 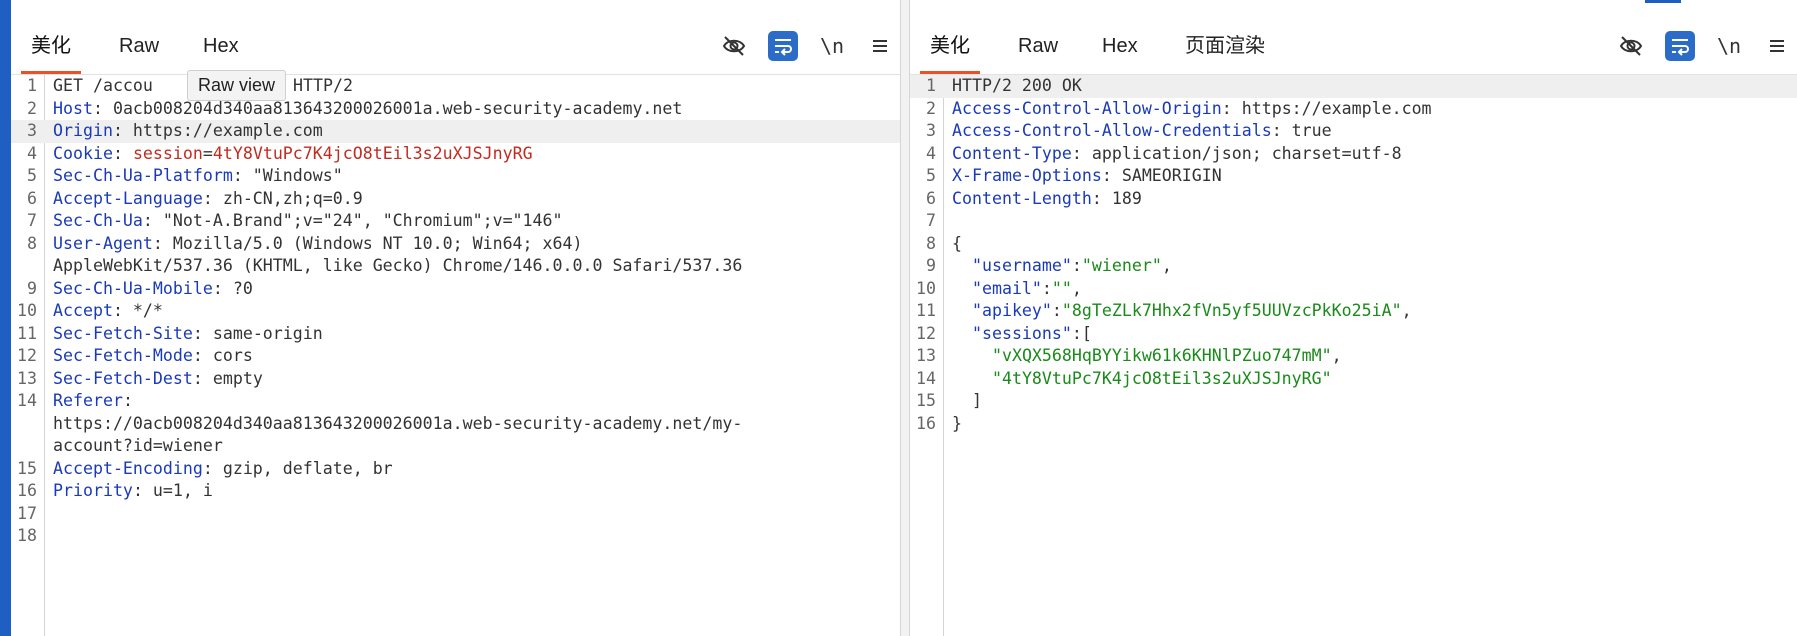 What do you see at coordinates (73, 108) in the screenshot?
I see `token: Host` at bounding box center [73, 108].